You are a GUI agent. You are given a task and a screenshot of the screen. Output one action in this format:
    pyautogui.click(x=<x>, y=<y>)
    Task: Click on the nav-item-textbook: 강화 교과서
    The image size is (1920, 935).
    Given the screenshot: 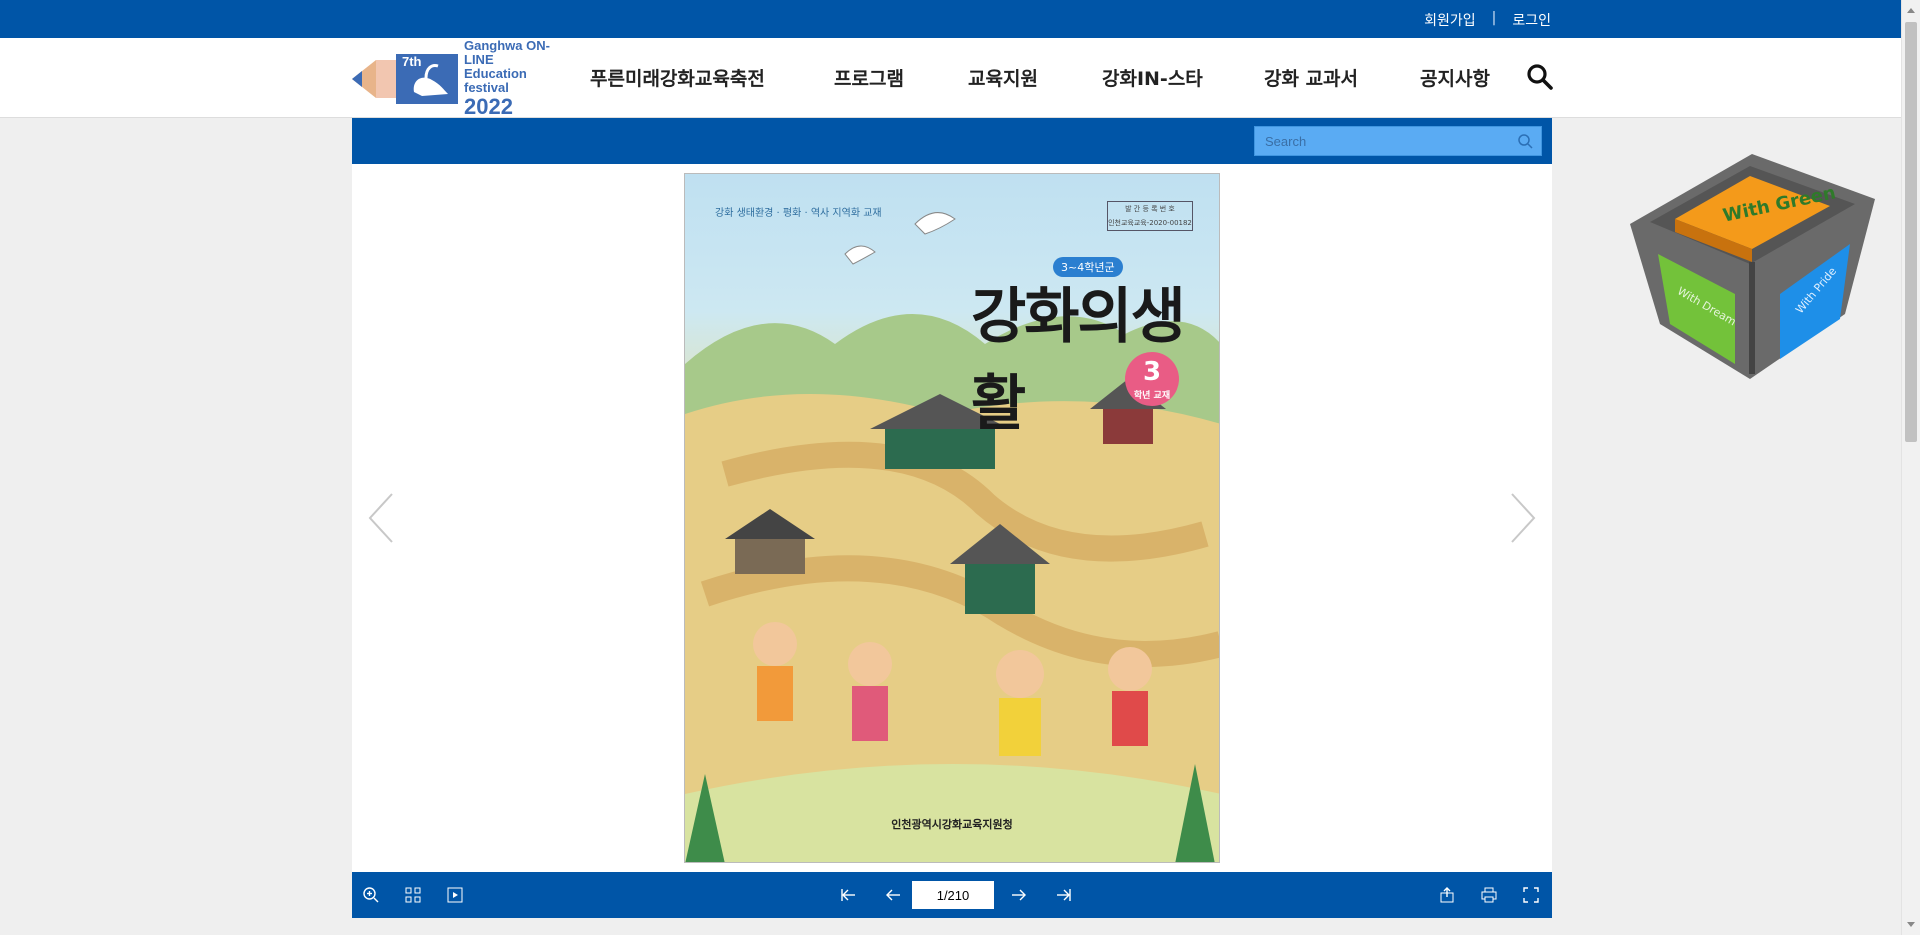 What is the action you would take?
    pyautogui.click(x=1342, y=77)
    